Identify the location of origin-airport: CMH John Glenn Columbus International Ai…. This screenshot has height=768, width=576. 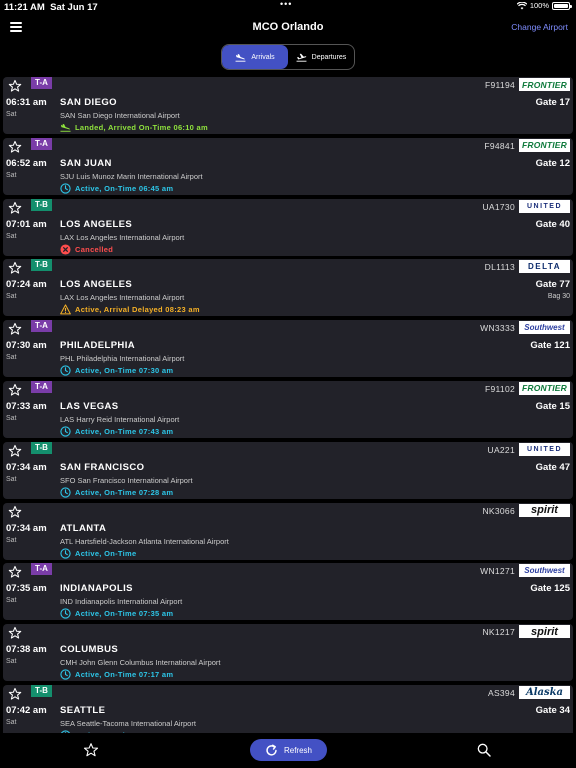
(140, 663).